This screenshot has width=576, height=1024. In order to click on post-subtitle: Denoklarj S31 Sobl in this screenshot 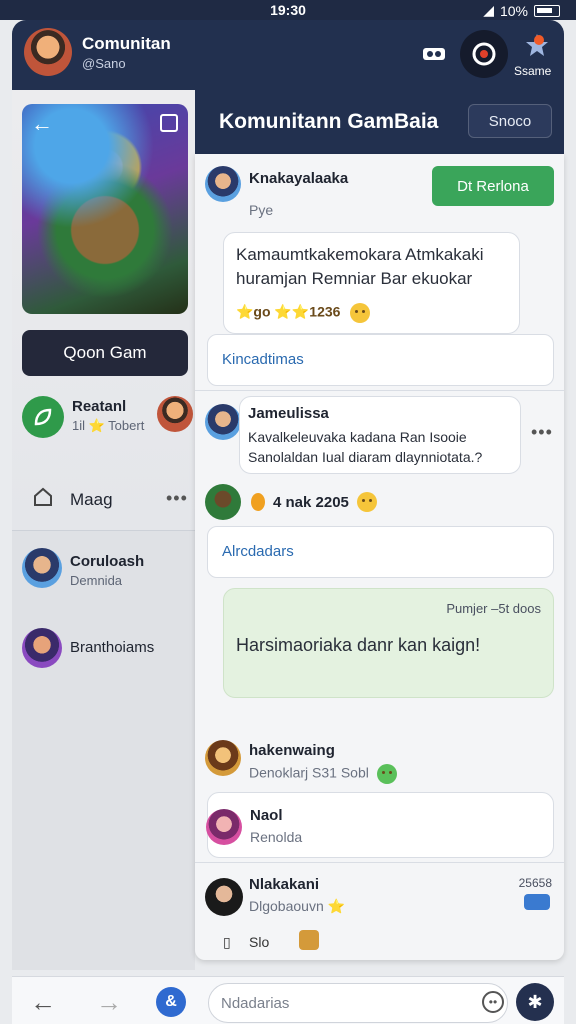, I will do `click(323, 774)`.